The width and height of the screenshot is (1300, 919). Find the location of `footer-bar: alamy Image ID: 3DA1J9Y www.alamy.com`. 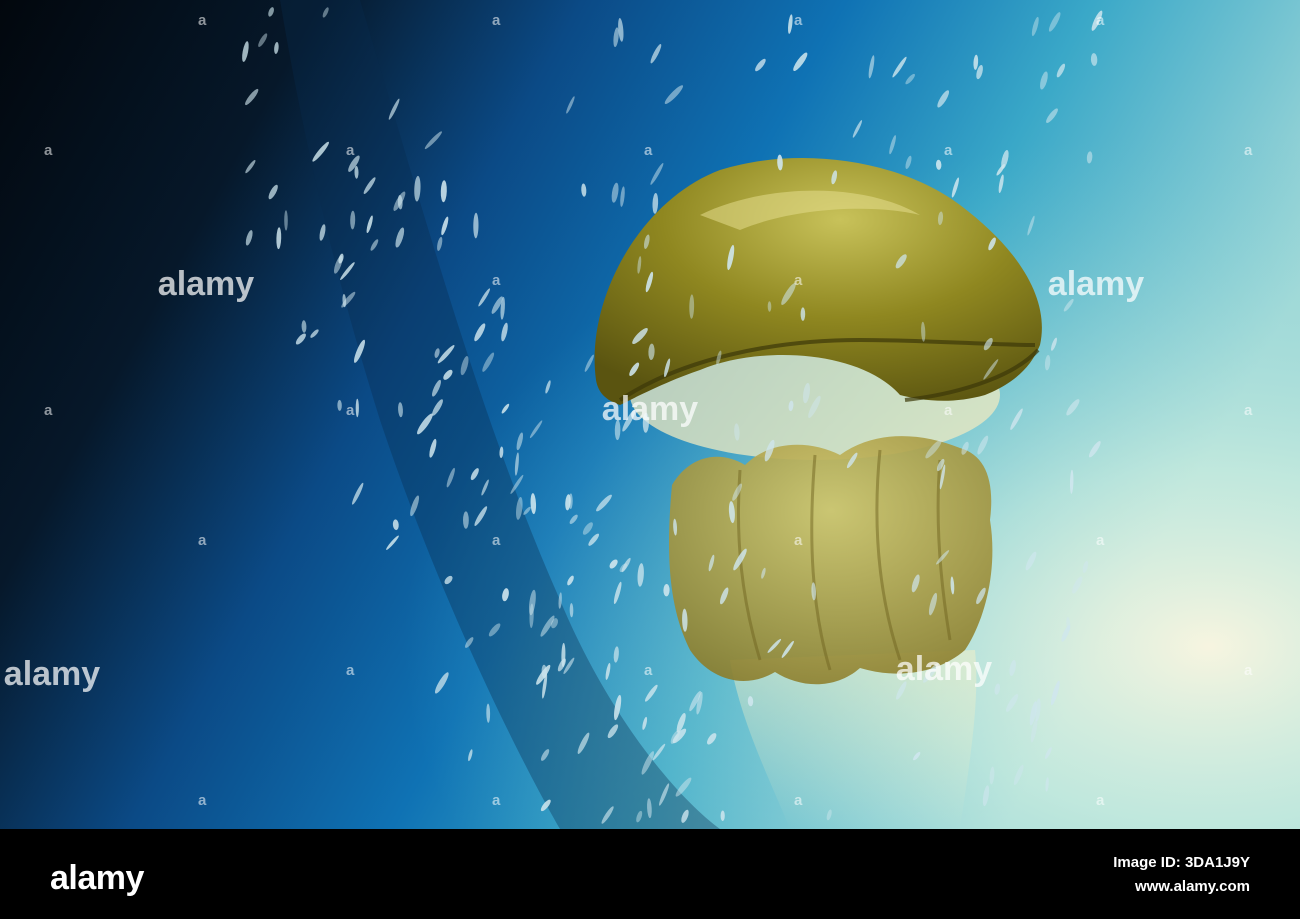

footer-bar: alamy Image ID: 3DA1J9Y www.alamy.com is located at coordinates (650, 874).